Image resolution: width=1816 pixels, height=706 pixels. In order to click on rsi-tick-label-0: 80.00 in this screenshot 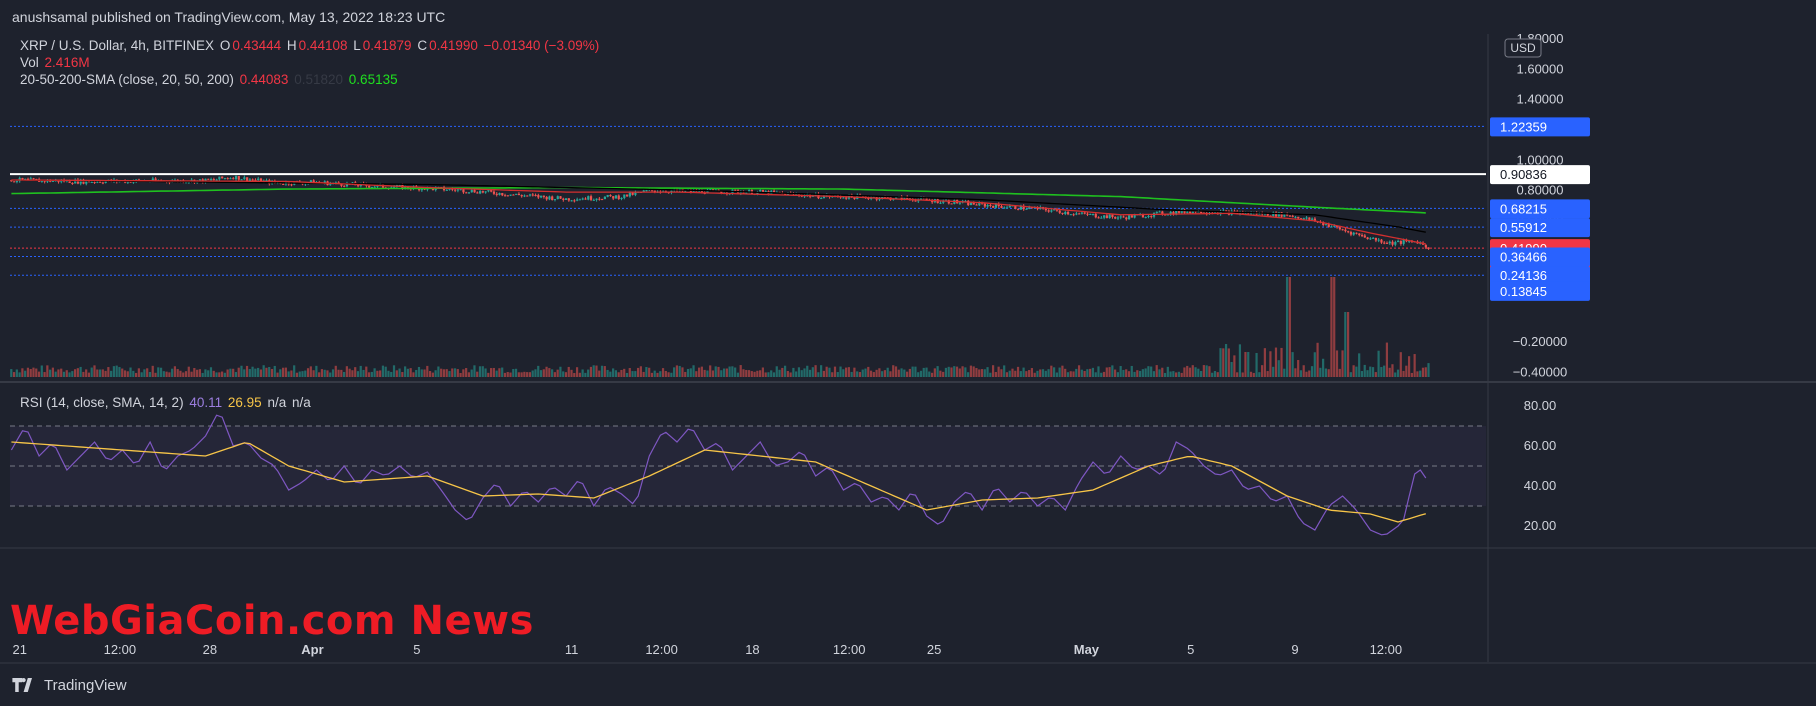, I will do `click(1540, 405)`.